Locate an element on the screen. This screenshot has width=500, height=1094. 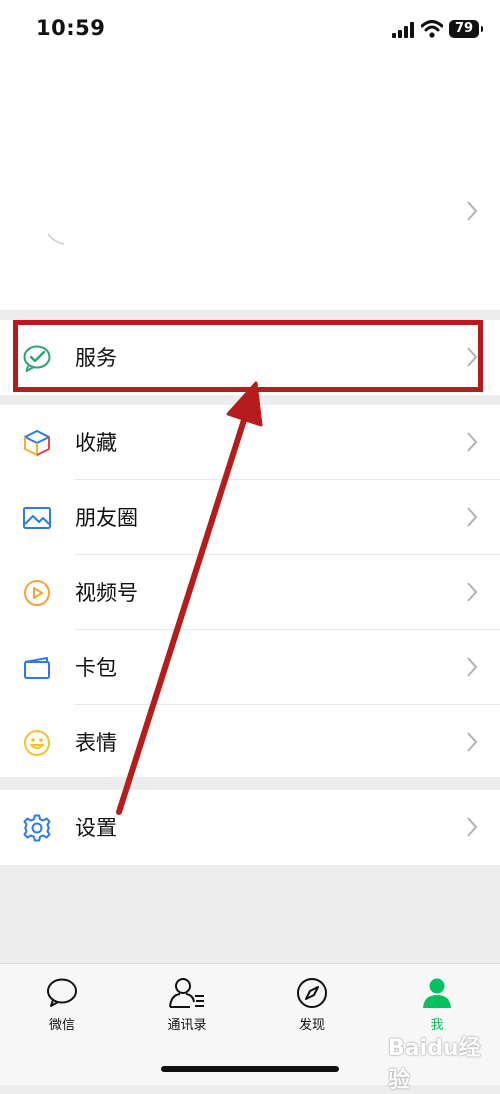
moments-photo-icon is located at coordinates (37, 518).